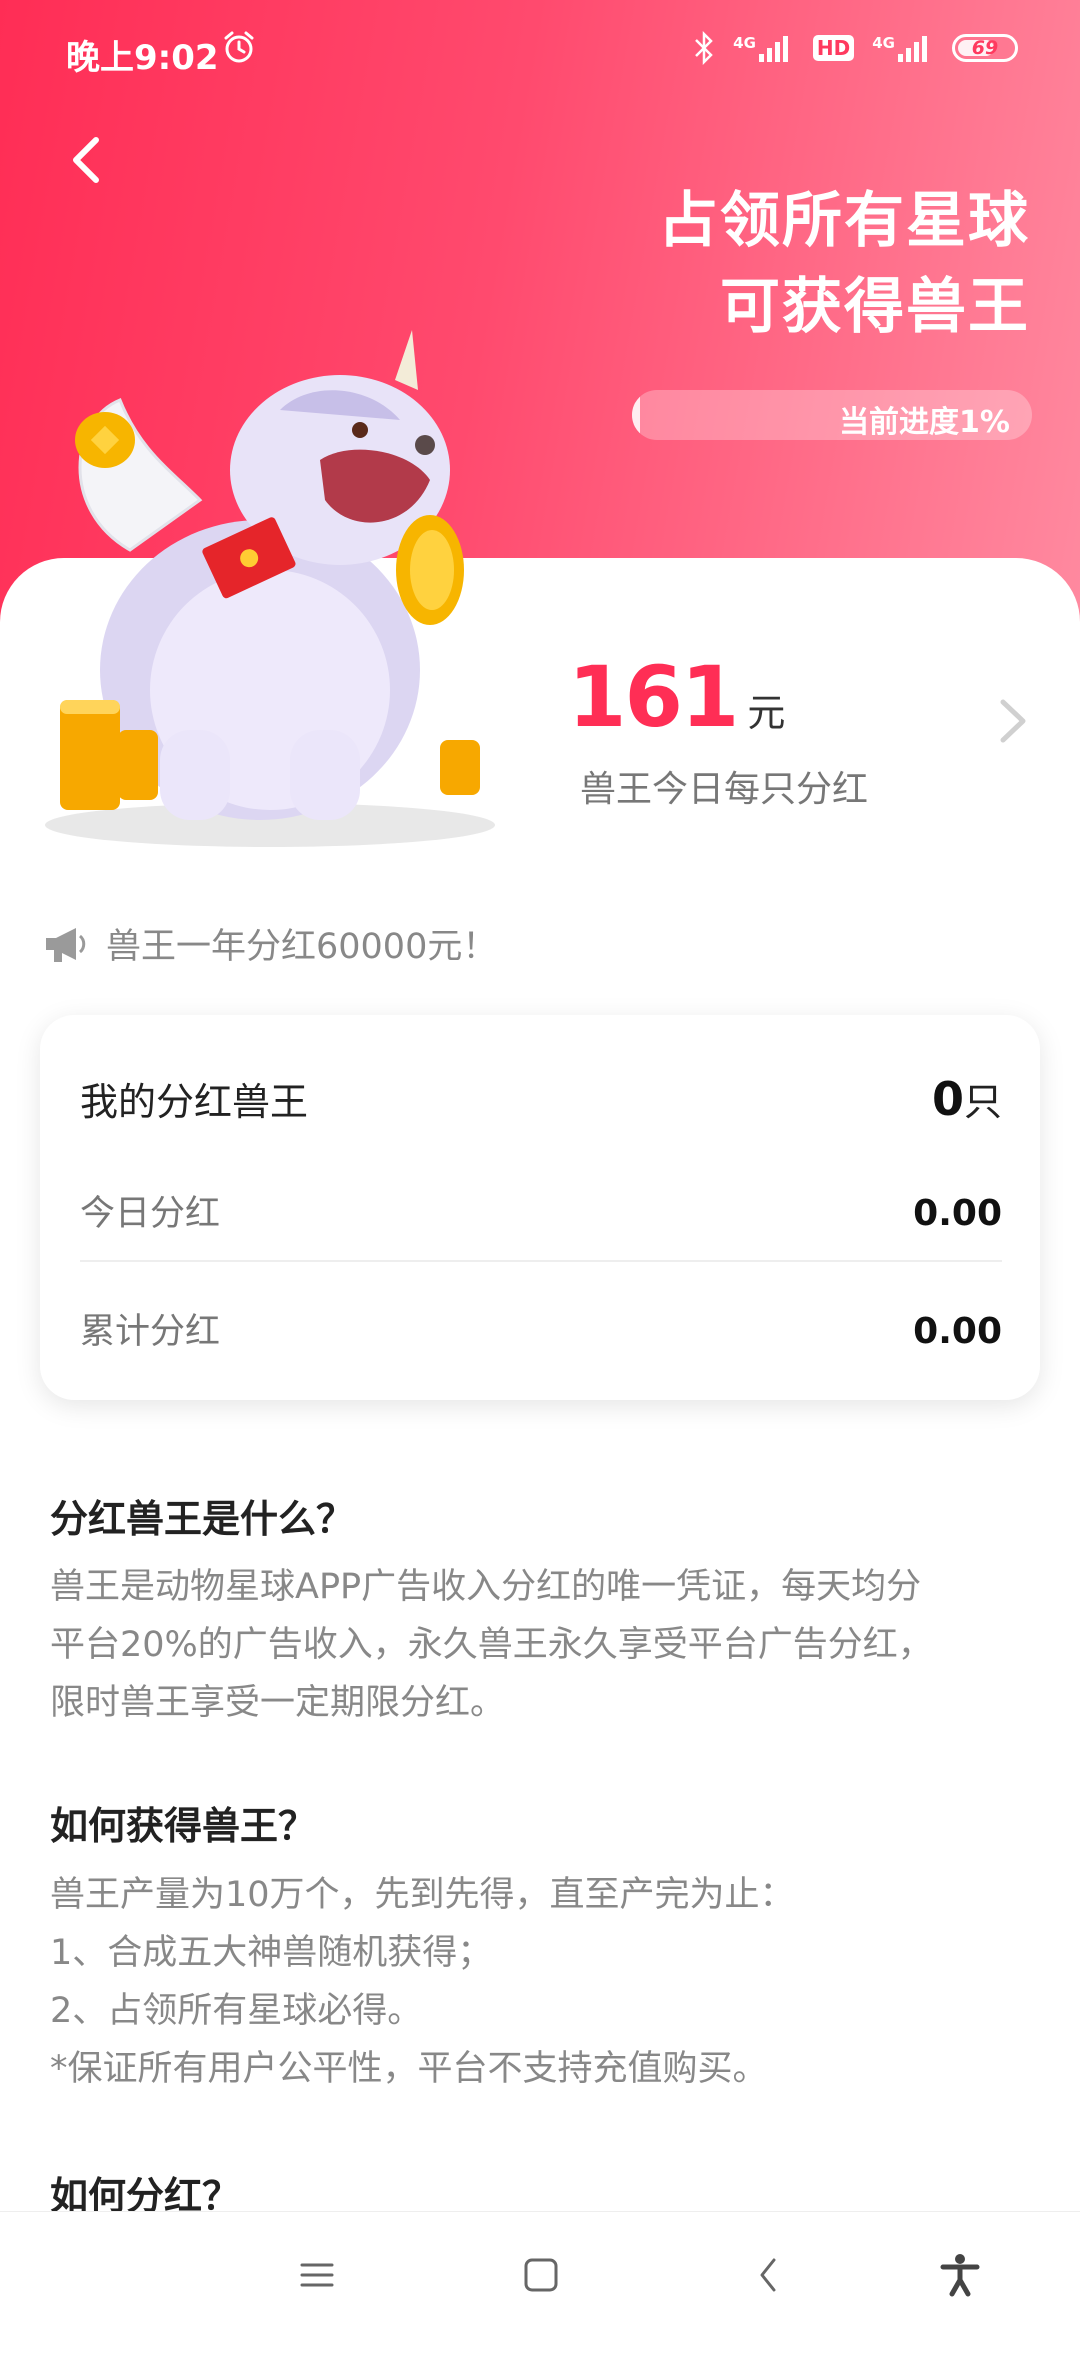 The height and width of the screenshot is (2378, 1080). Describe the element at coordinates (302, 947) in the screenshot. I see `notice-text: 兽王一年分红60000元！` at that location.